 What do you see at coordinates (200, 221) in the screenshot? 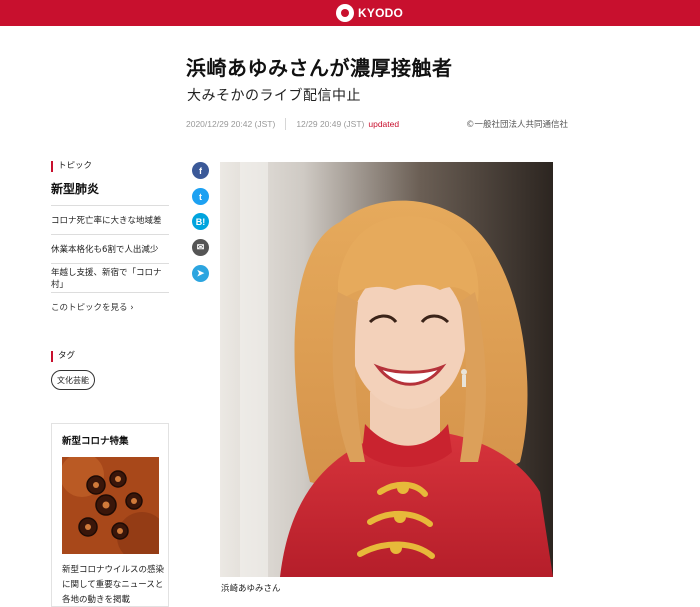
I see `hatena-bookmark-icon: B!` at bounding box center [200, 221].